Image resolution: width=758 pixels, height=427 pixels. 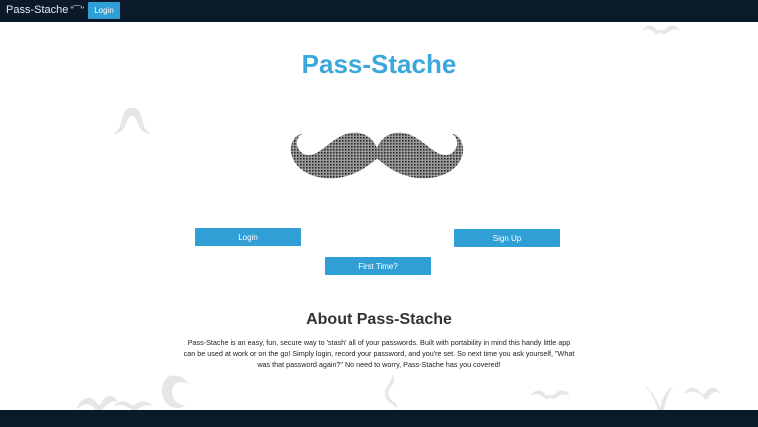 What do you see at coordinates (104, 10) in the screenshot?
I see `navbar-login-button: Login` at bounding box center [104, 10].